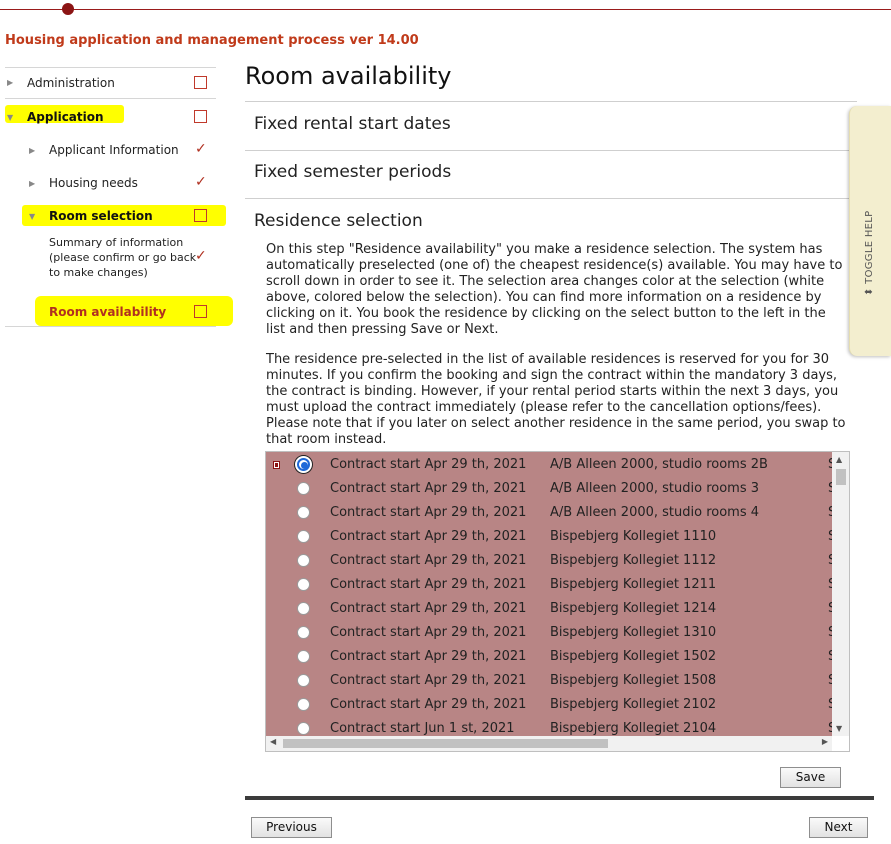 This screenshot has width=891, height=844. Describe the element at coordinates (840, 594) in the screenshot. I see `vertical-scrollbar: ▲ ▼` at that location.